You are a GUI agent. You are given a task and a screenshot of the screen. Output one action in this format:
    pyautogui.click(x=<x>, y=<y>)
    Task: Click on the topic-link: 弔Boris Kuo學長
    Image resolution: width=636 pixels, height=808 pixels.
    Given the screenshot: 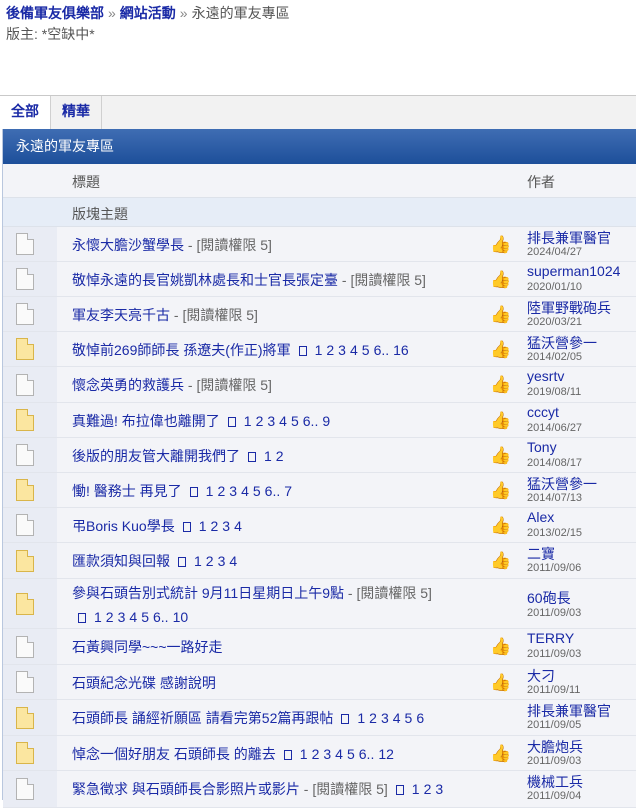 What is the action you would take?
    pyautogui.click(x=123, y=526)
    